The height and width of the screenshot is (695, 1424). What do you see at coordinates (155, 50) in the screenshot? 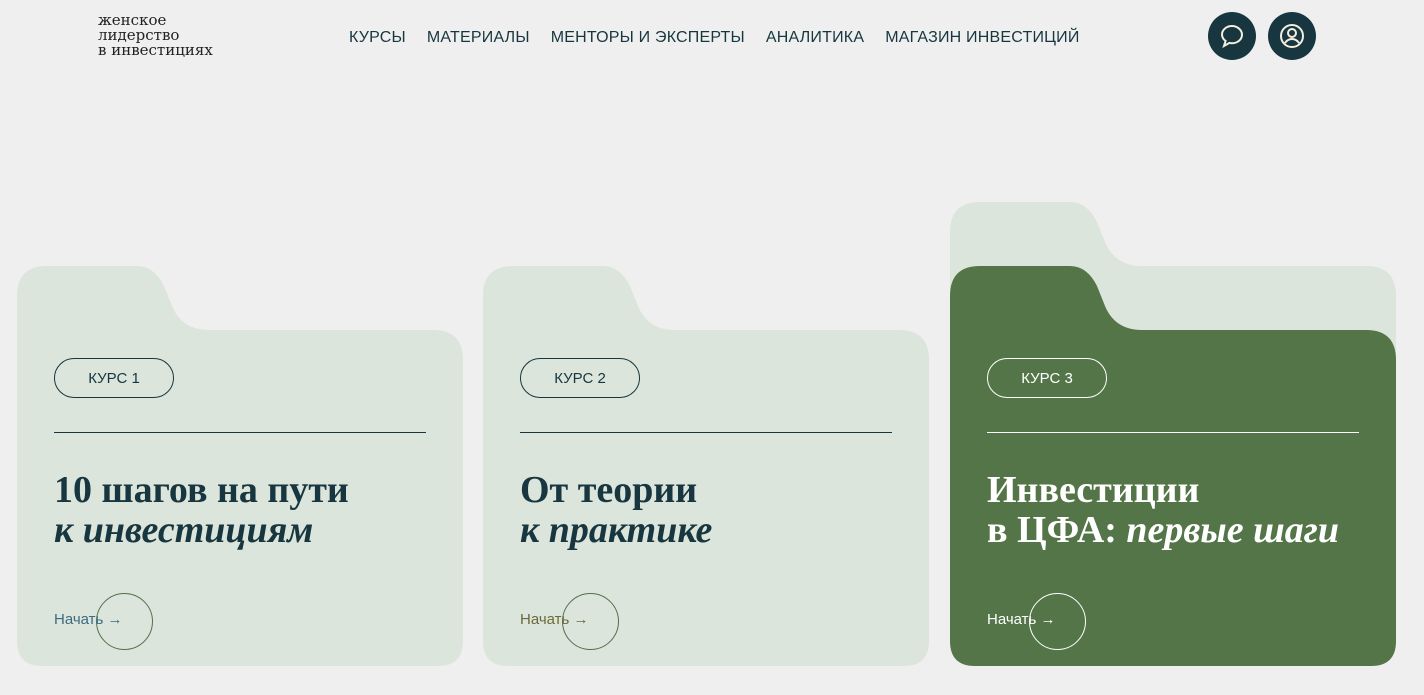
I see `logo-line: в инвестициях` at bounding box center [155, 50].